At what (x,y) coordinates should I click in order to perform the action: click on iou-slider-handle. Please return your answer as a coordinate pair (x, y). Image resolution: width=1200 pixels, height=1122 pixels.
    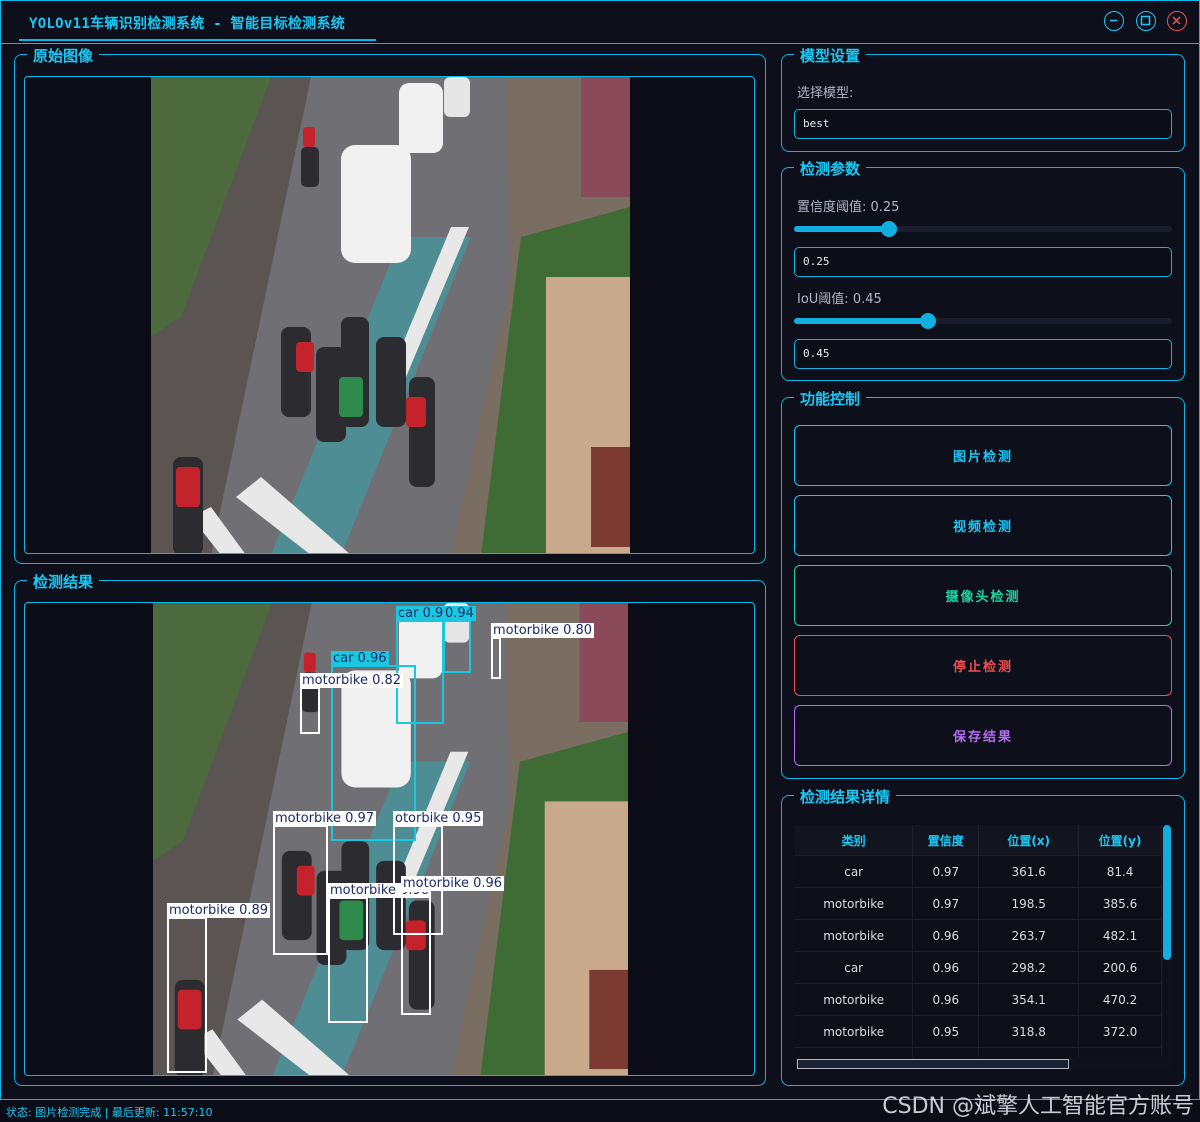
    Looking at the image, I should click on (927, 321).